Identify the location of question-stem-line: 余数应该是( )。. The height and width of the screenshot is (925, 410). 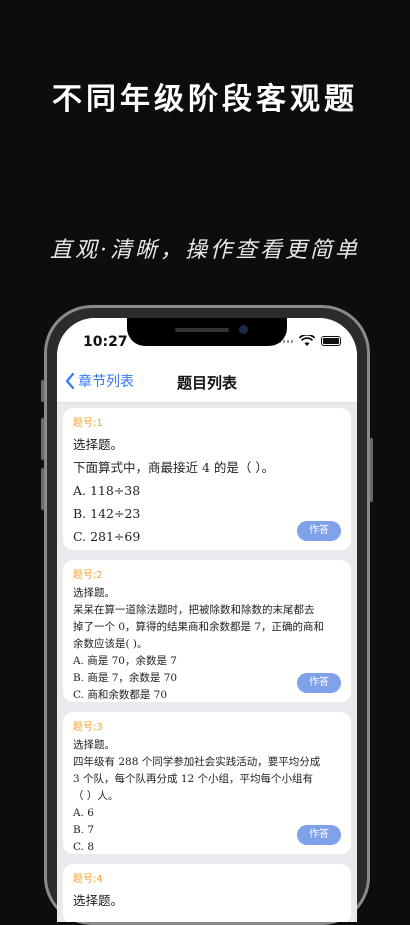
(110, 644).